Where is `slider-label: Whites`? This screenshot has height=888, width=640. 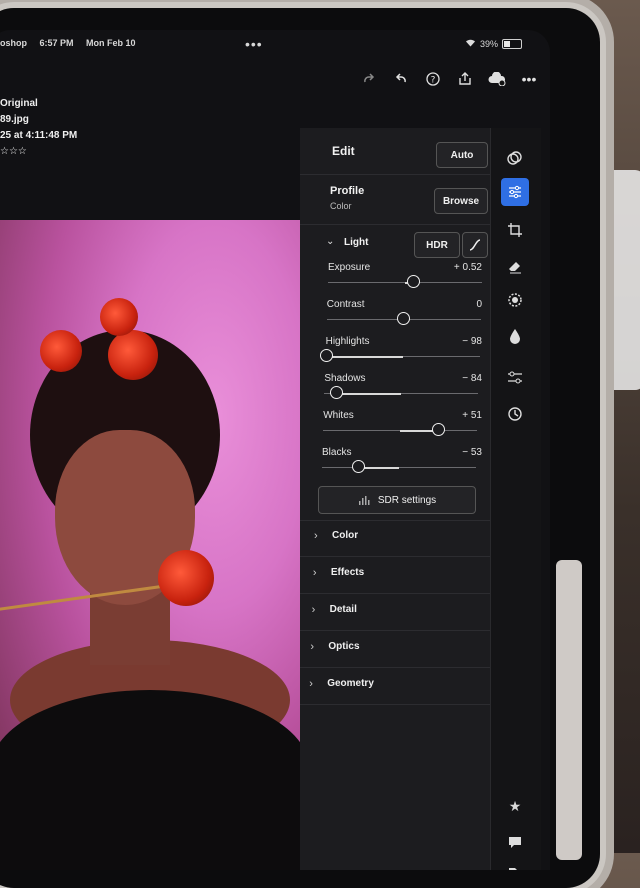 slider-label: Whites is located at coordinates (338, 415).